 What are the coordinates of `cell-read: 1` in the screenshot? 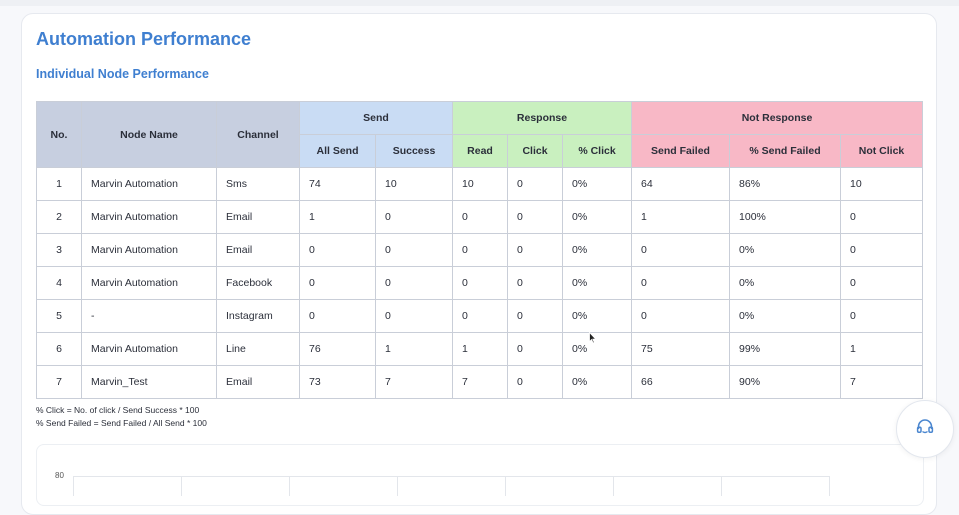 It's located at (480, 349).